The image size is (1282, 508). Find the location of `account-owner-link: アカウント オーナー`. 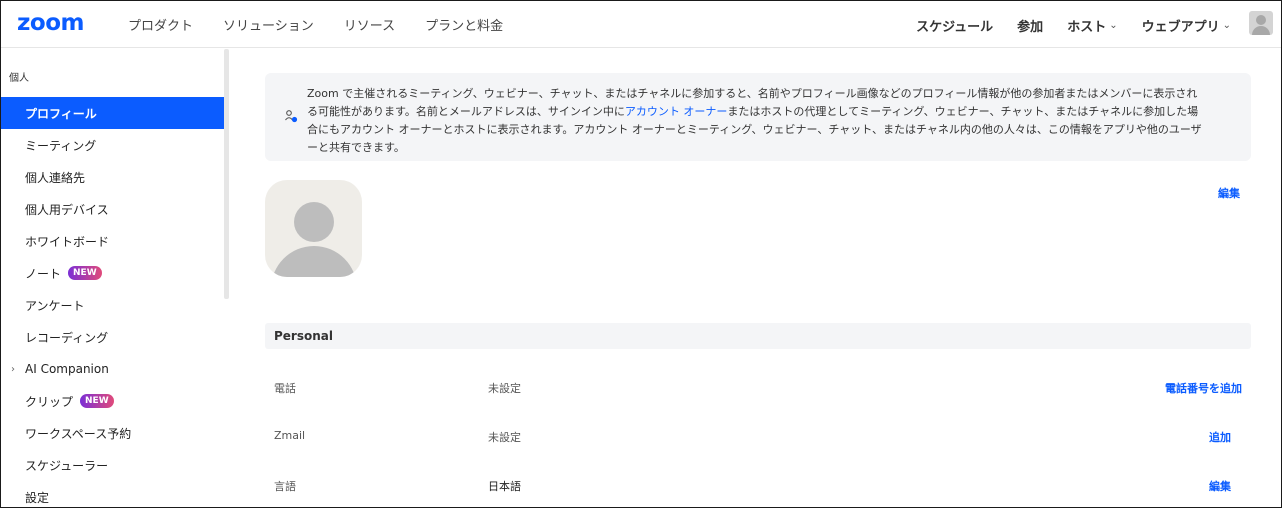

account-owner-link: アカウント オーナー is located at coordinates (676, 111).